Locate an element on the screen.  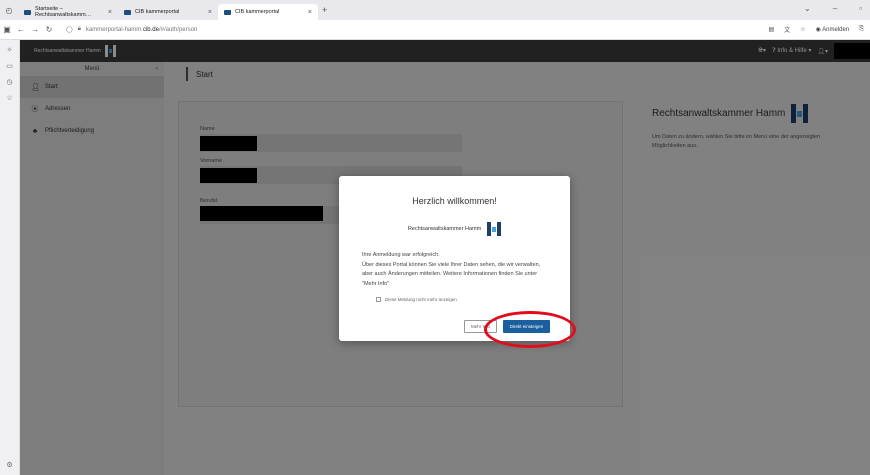
toolbar-right: ▤ 文 ☆ ◉ Anmelden ⎘ is located at coordinates (817, 29).